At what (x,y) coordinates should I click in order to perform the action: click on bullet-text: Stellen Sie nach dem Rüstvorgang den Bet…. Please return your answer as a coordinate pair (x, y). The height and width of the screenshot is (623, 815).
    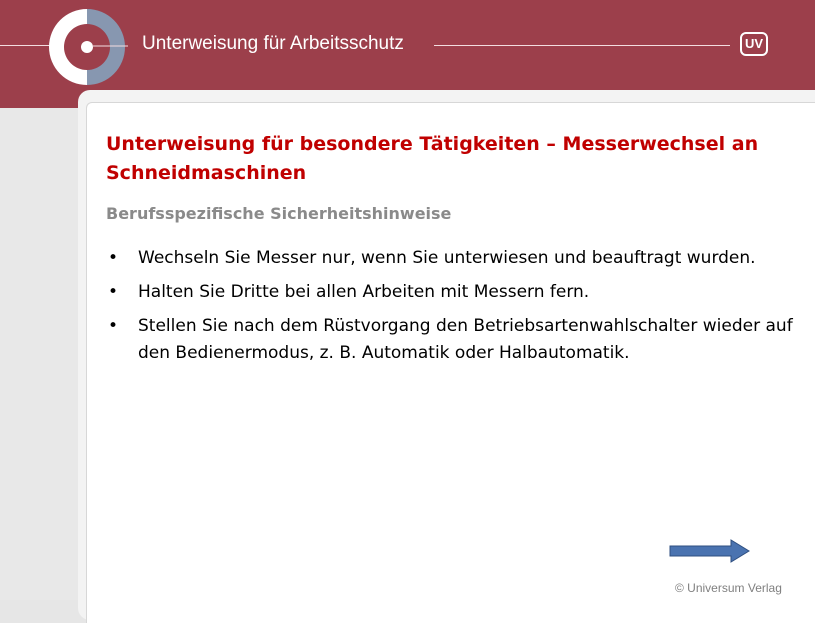
    Looking at the image, I should click on (465, 339).